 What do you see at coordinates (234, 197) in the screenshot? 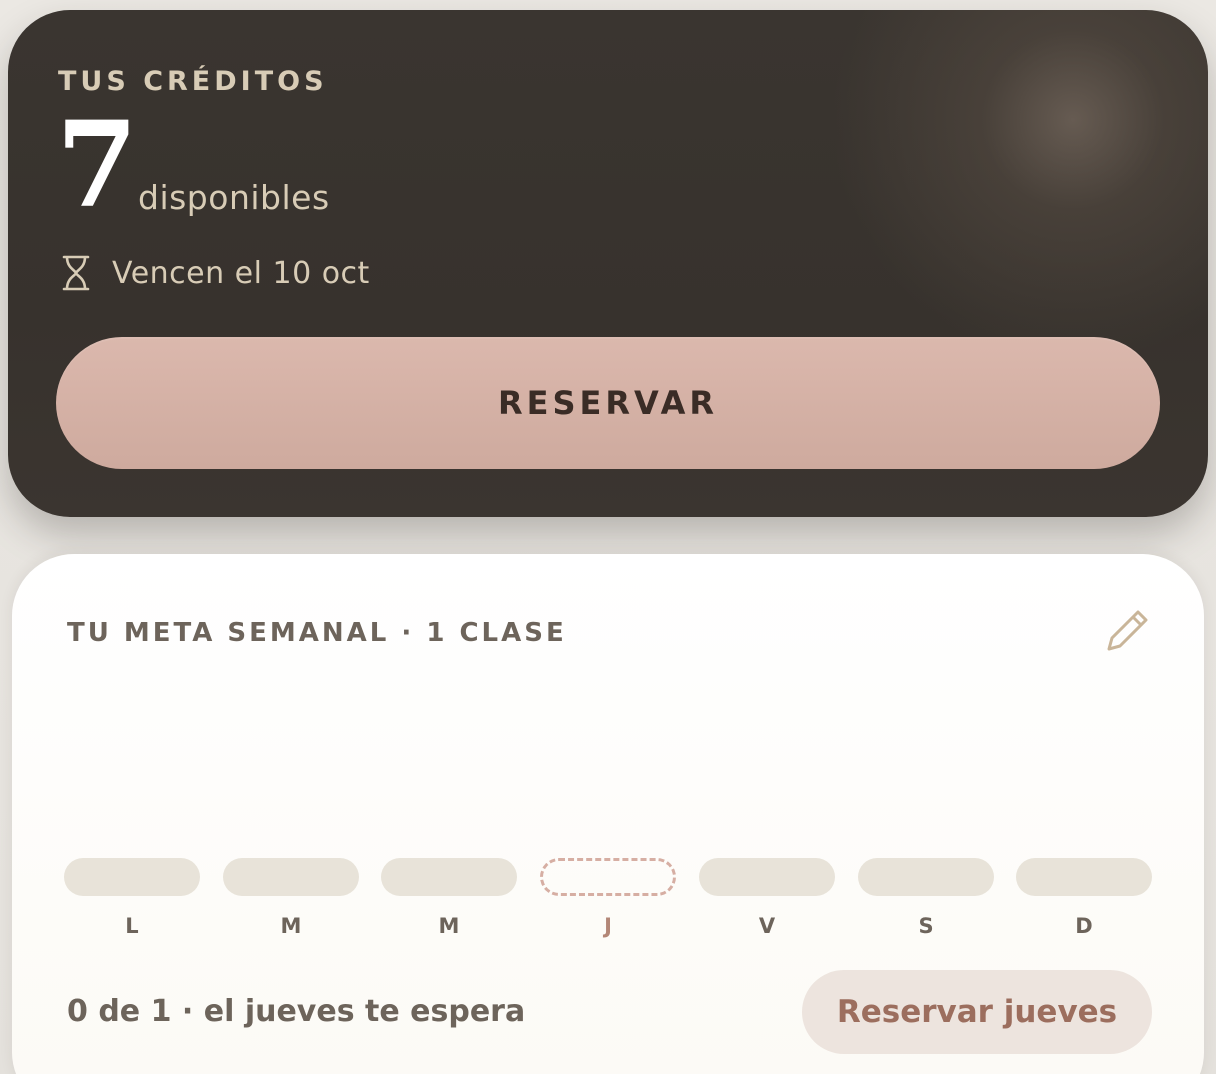
I see `credits-count-suffix: disponibles` at bounding box center [234, 197].